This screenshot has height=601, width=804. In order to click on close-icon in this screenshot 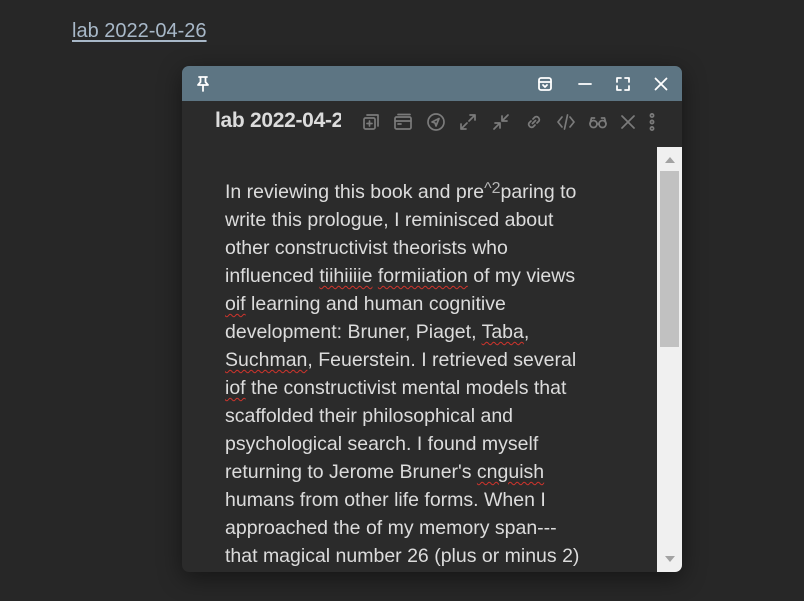, I will do `click(661, 84)`.